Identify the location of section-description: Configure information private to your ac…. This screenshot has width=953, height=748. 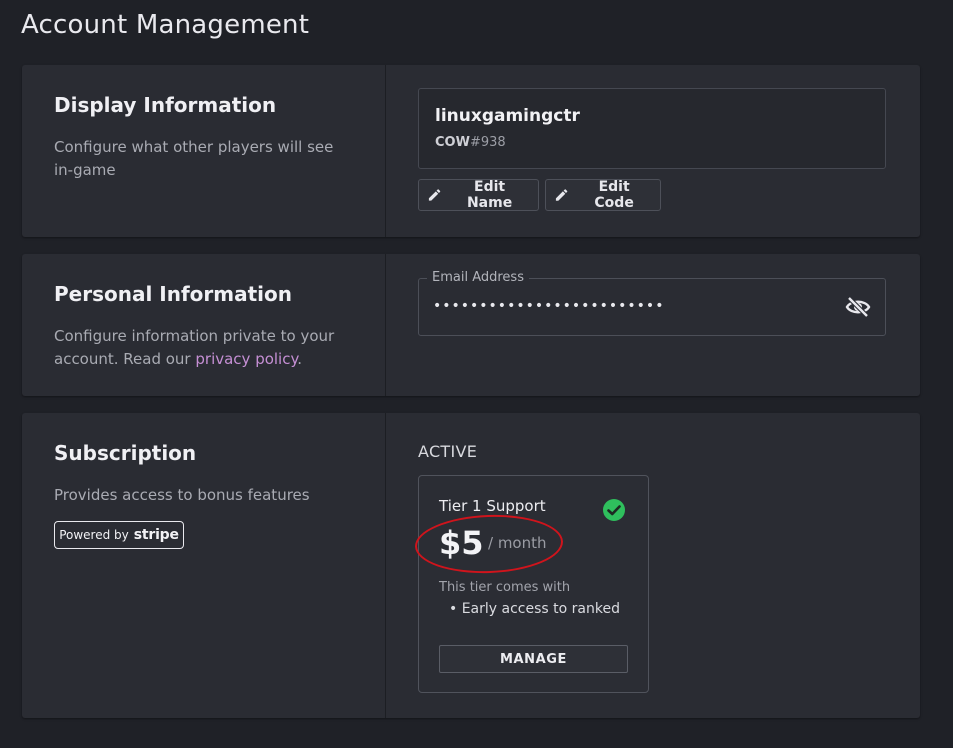
(204, 348).